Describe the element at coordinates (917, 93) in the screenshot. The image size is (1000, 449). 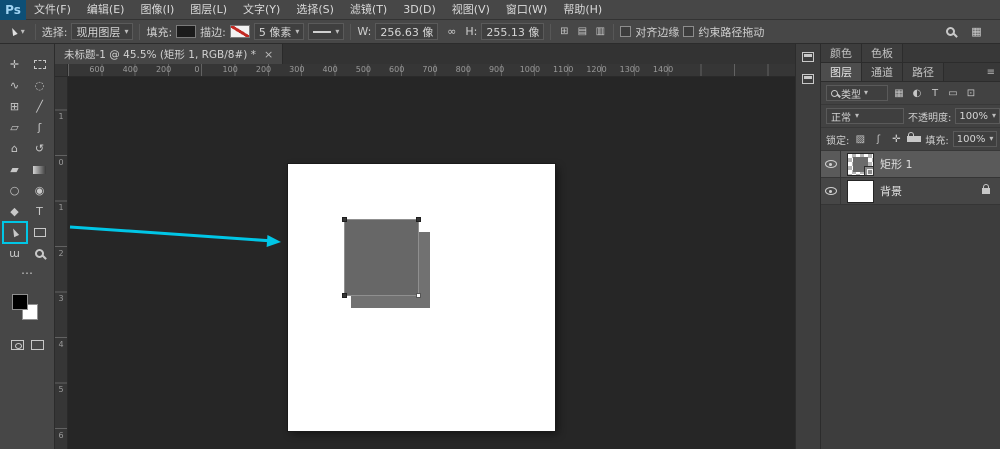
I see `filter-adjustment-layers-icon: ◐` at that location.